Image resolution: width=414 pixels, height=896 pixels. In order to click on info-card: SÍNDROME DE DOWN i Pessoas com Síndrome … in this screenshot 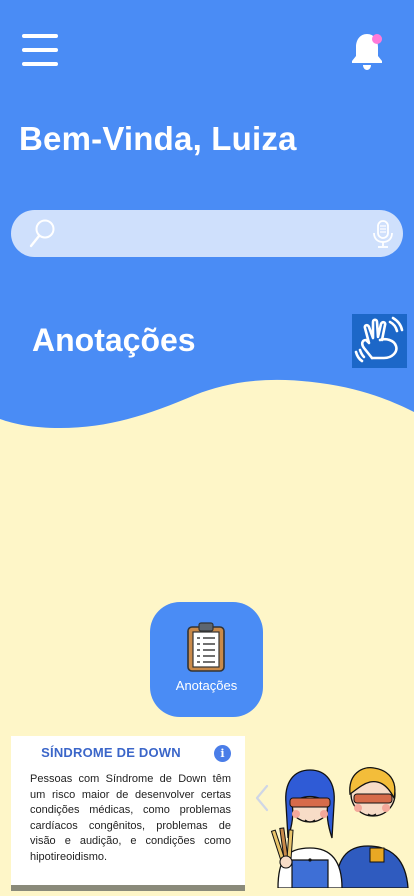, I will do `click(128, 810)`.